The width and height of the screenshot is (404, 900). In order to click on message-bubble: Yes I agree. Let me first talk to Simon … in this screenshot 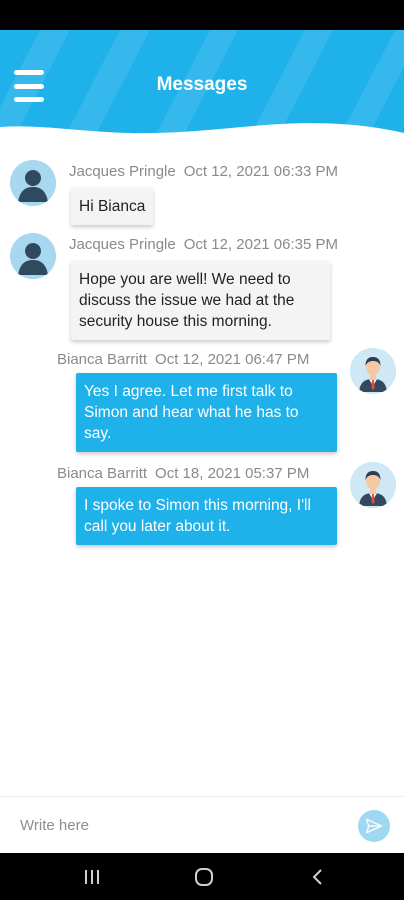, I will do `click(206, 412)`.